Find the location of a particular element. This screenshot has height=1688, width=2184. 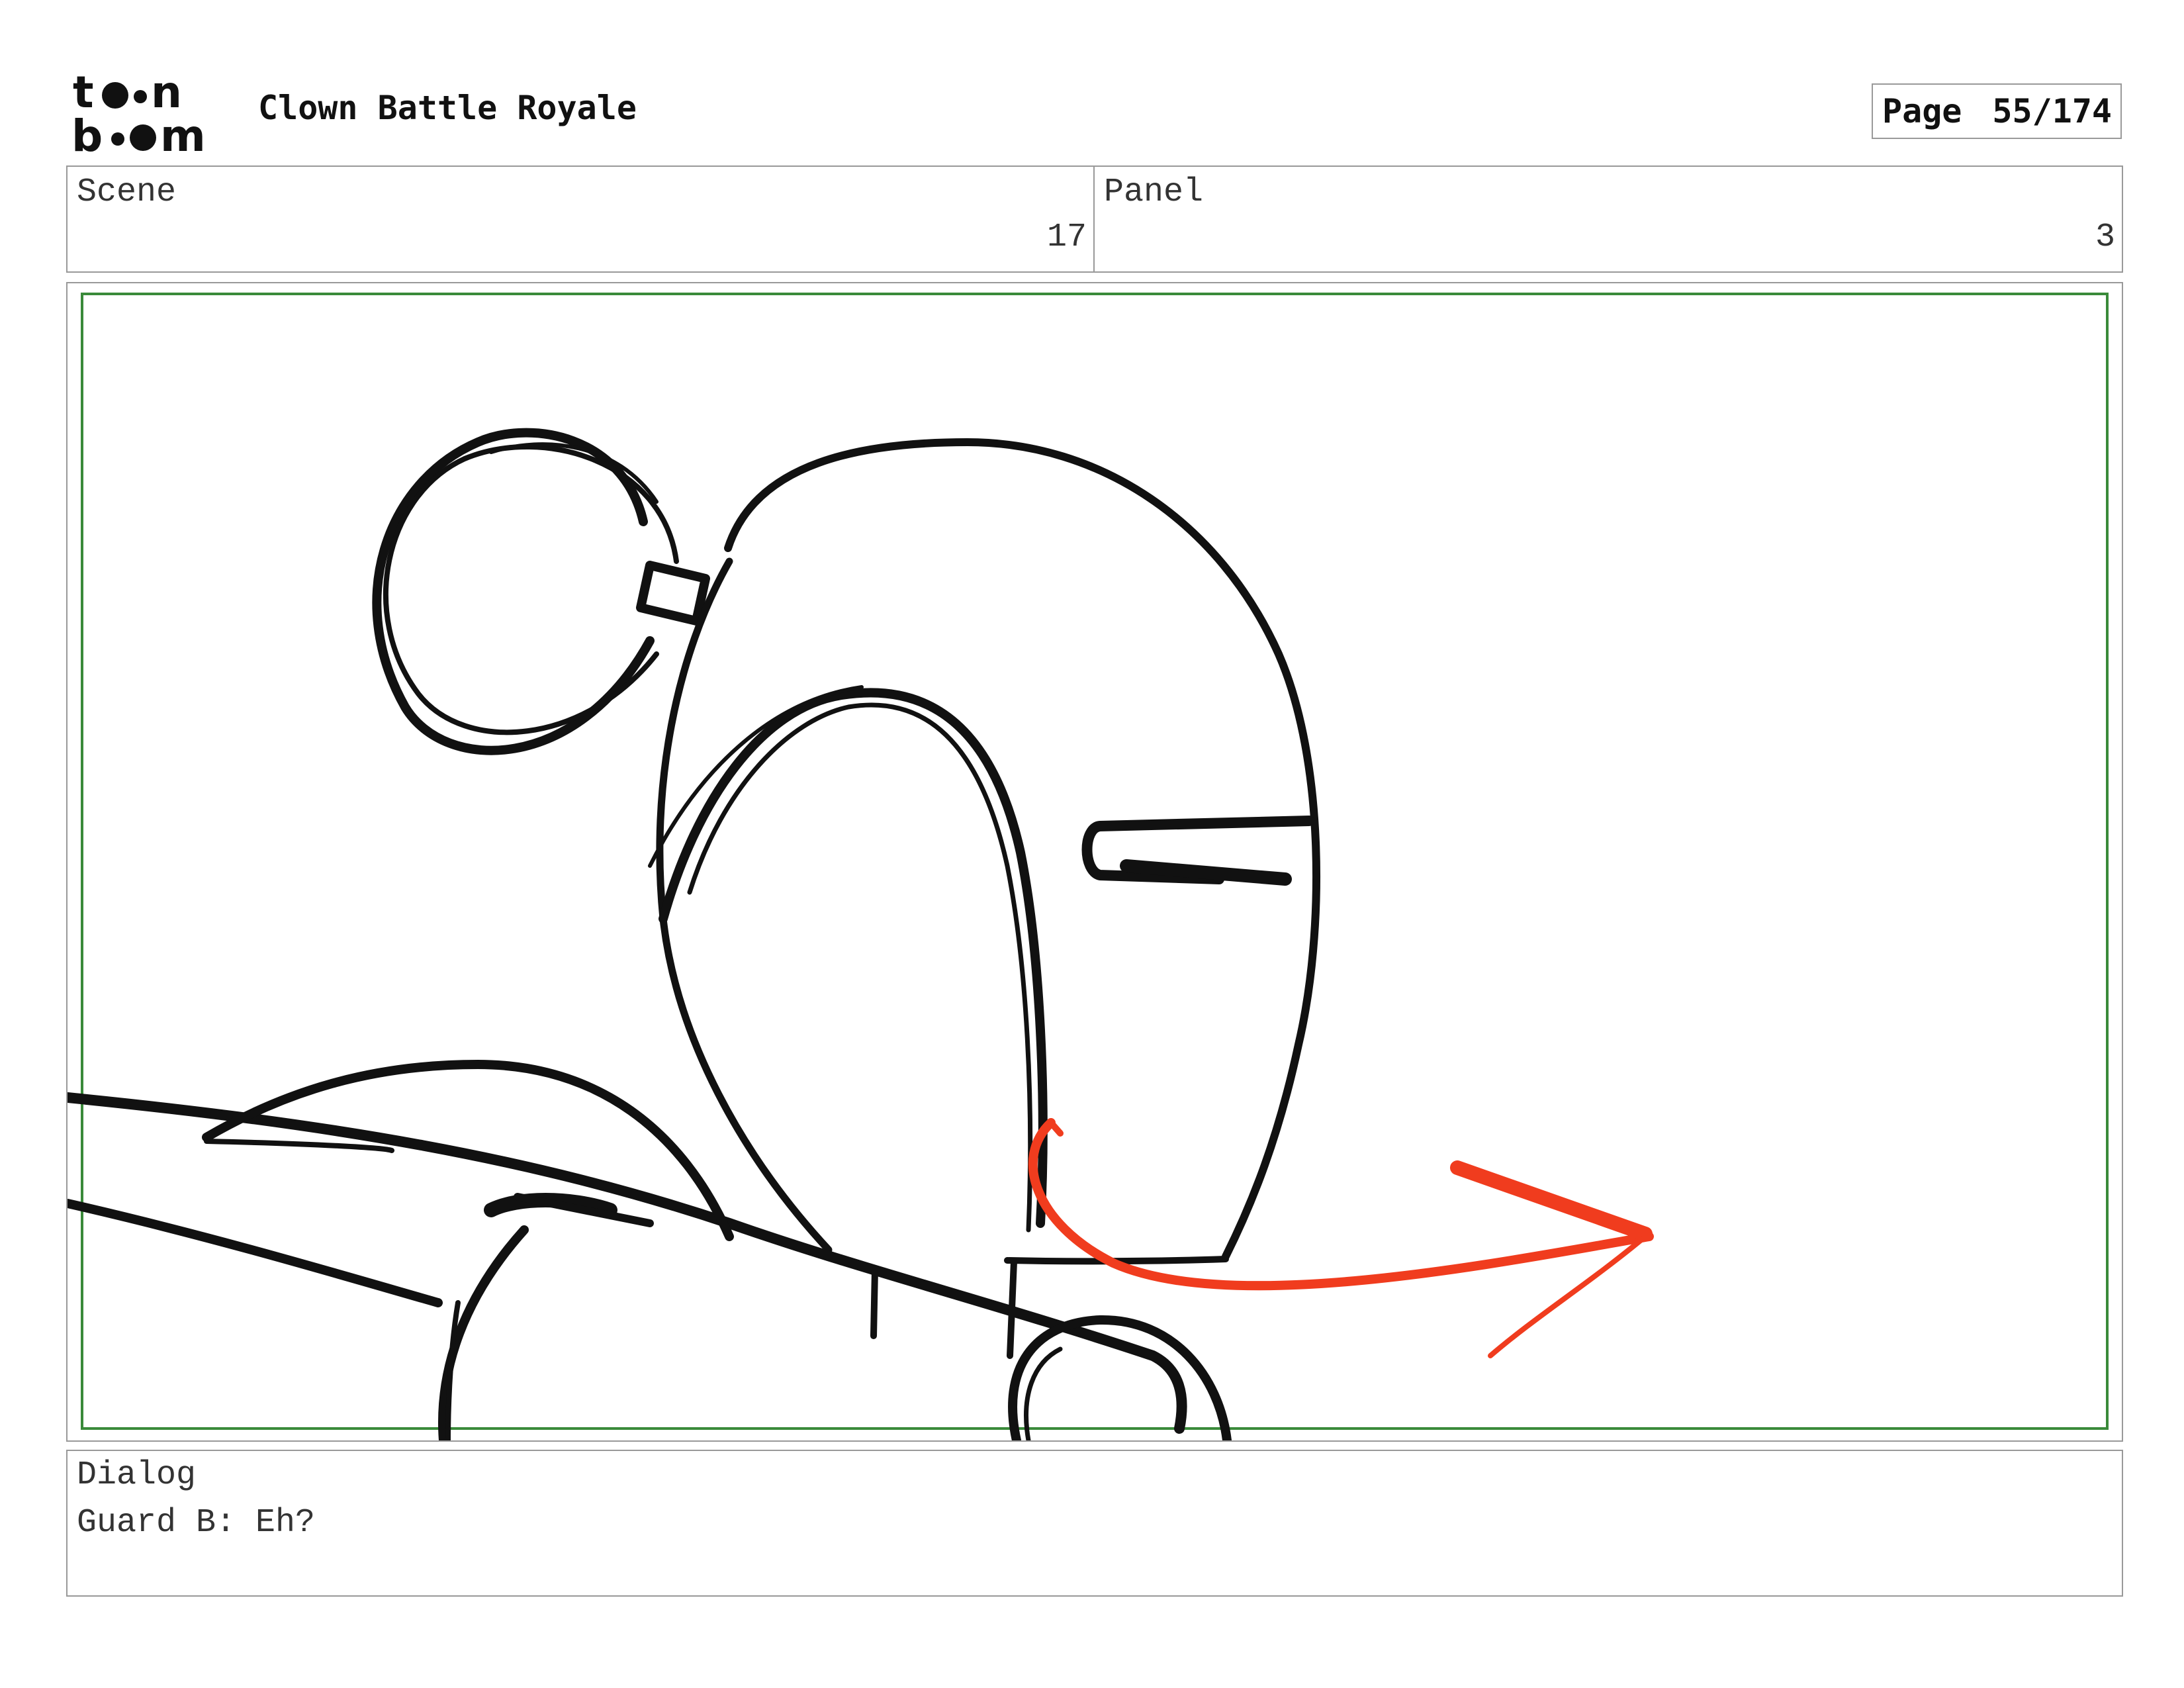

page-label: Page is located at coordinates (1922, 111).